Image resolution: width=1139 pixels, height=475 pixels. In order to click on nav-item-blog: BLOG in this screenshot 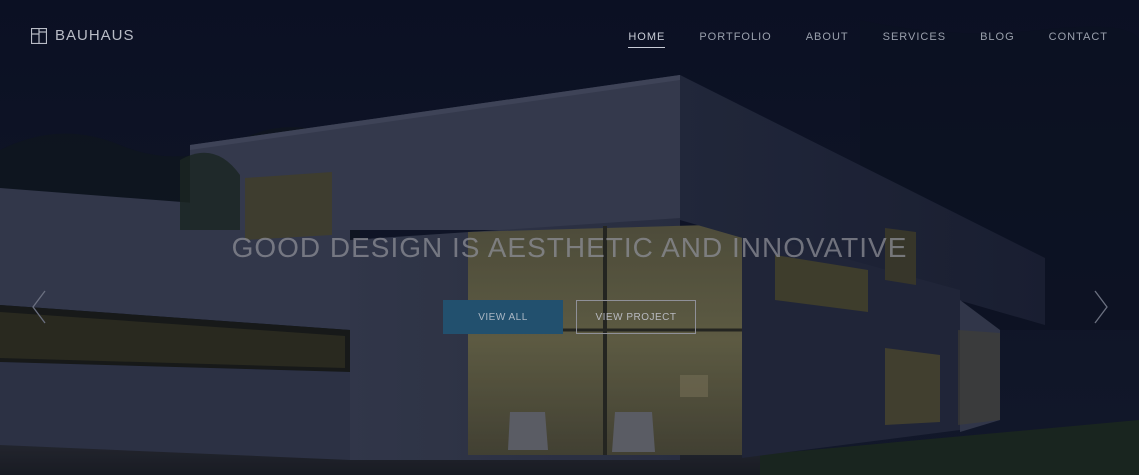, I will do `click(997, 39)`.